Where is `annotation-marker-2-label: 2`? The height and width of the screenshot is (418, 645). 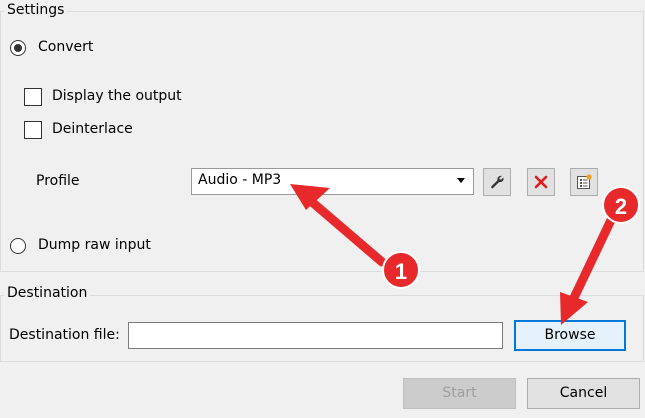
annotation-marker-2-label: 2 is located at coordinates (621, 206).